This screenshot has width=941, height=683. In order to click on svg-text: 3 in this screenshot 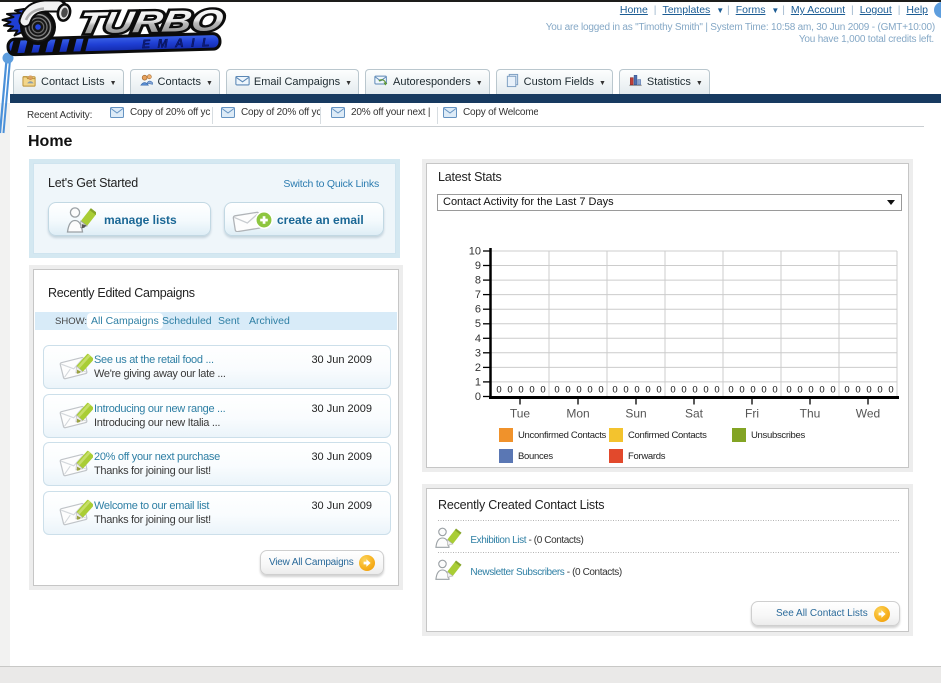, I will do `click(478, 353)`.